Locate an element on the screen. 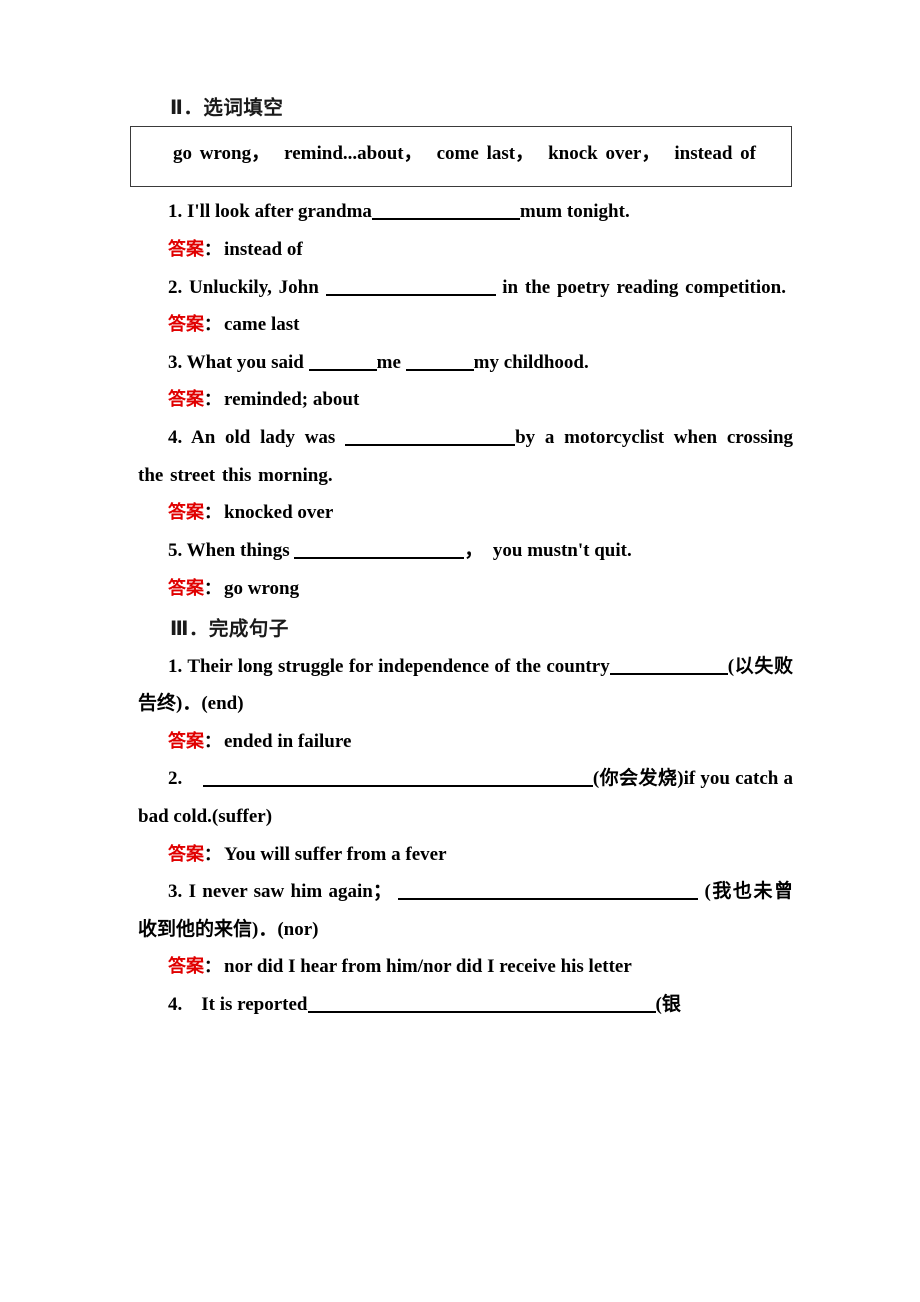 This screenshot has height=1302, width=920. question-text-after: (银 is located at coordinates (668, 1004).